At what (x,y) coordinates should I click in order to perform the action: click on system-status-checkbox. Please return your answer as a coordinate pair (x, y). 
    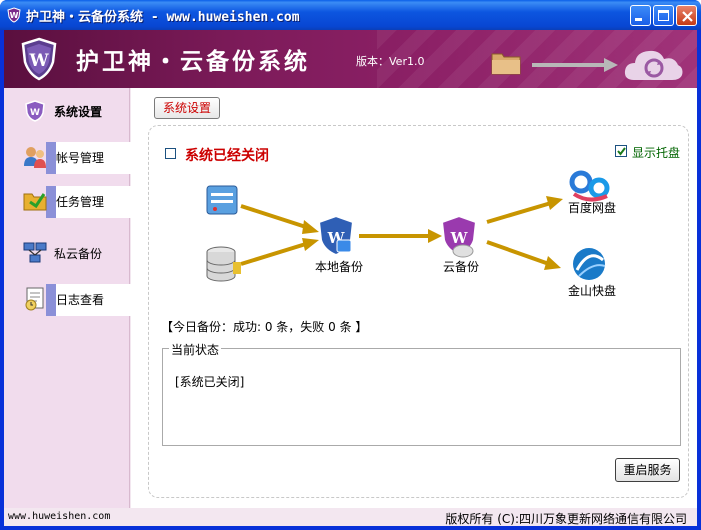
    Looking at the image, I should click on (170, 153).